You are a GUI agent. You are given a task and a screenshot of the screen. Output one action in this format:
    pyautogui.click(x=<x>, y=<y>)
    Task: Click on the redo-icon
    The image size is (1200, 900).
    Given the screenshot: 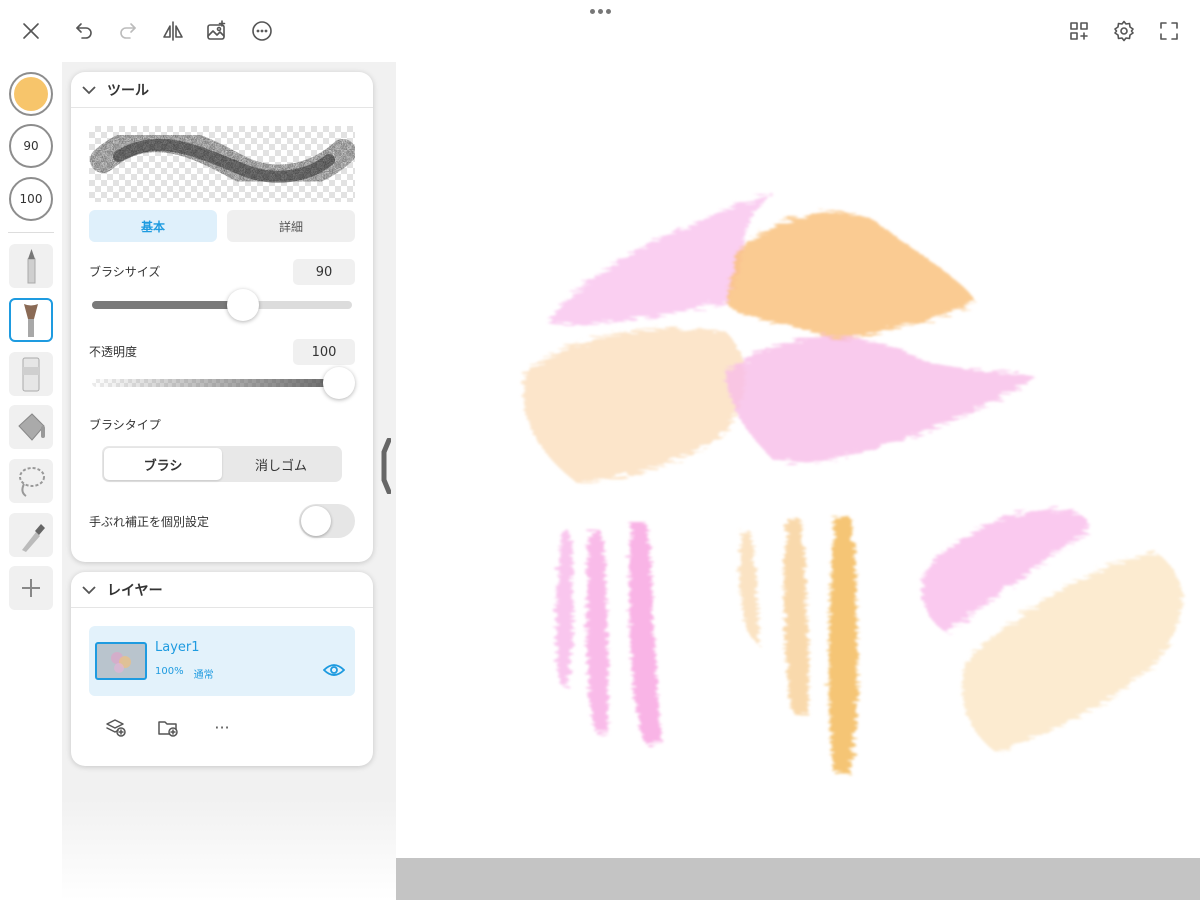 What is the action you would take?
    pyautogui.click(x=128, y=31)
    